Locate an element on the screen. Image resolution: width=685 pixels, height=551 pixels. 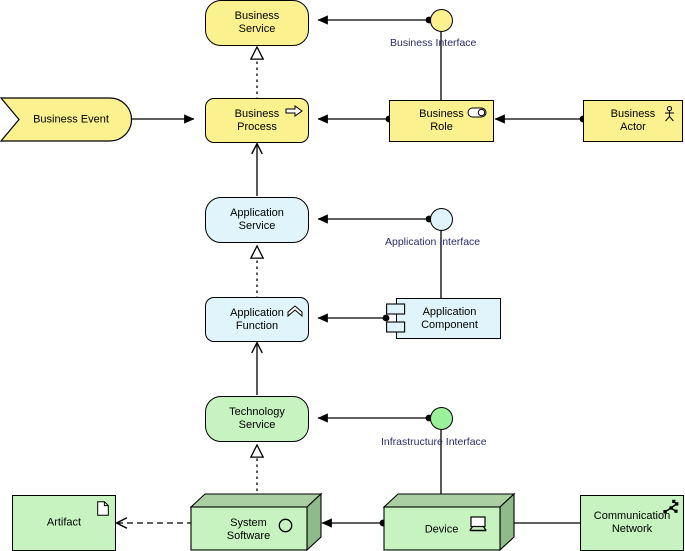
node-business-process-label: Business Process is located at coordinates (257, 120).